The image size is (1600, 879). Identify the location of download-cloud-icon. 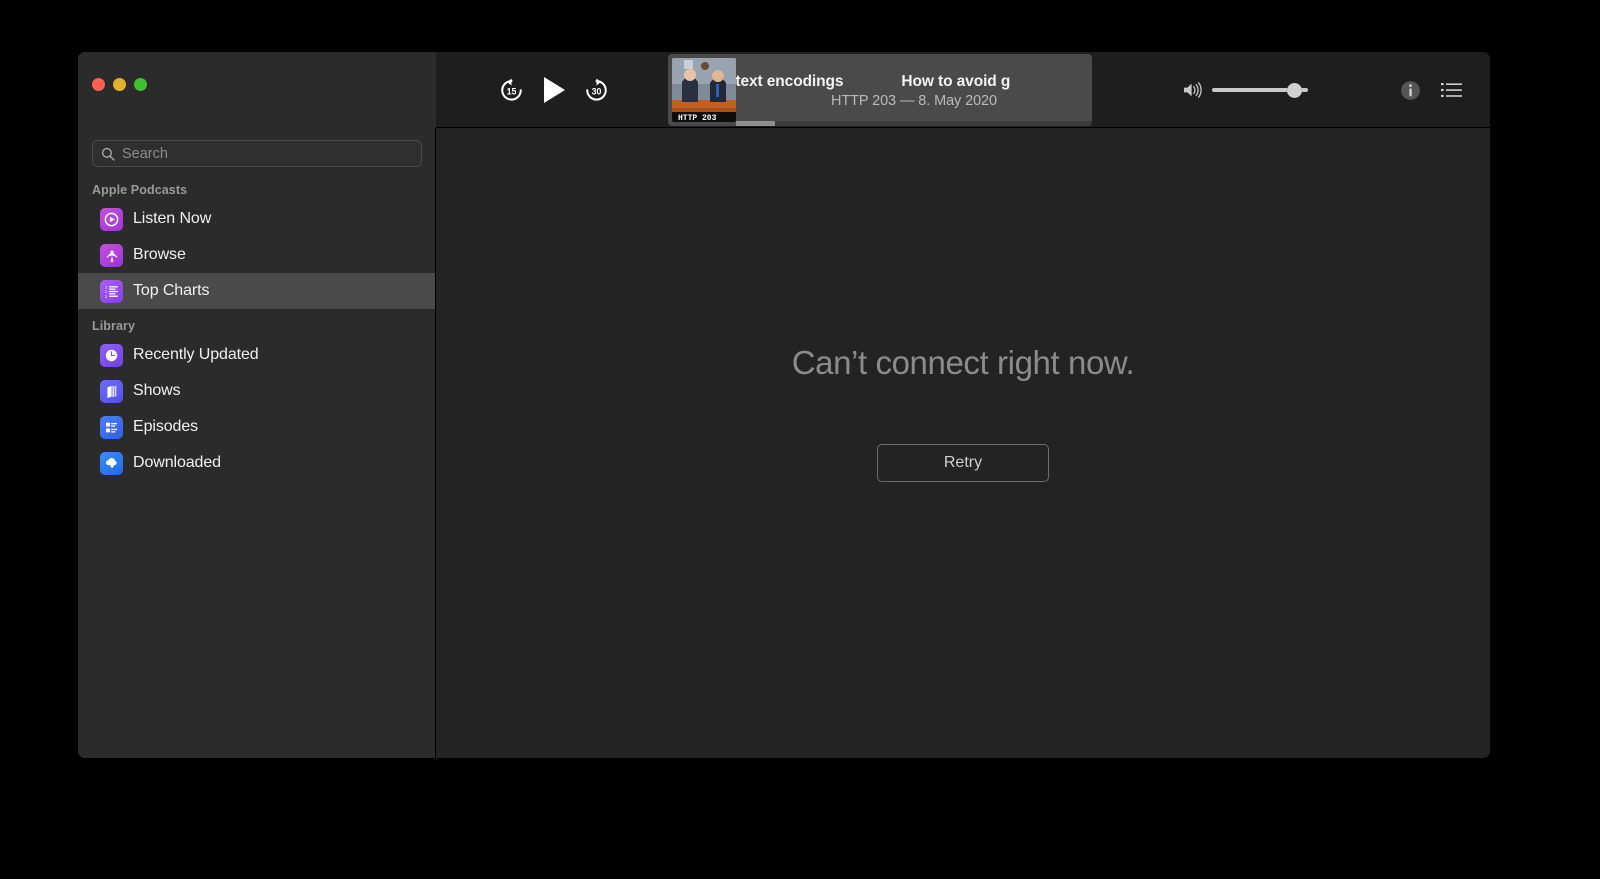
(111, 463).